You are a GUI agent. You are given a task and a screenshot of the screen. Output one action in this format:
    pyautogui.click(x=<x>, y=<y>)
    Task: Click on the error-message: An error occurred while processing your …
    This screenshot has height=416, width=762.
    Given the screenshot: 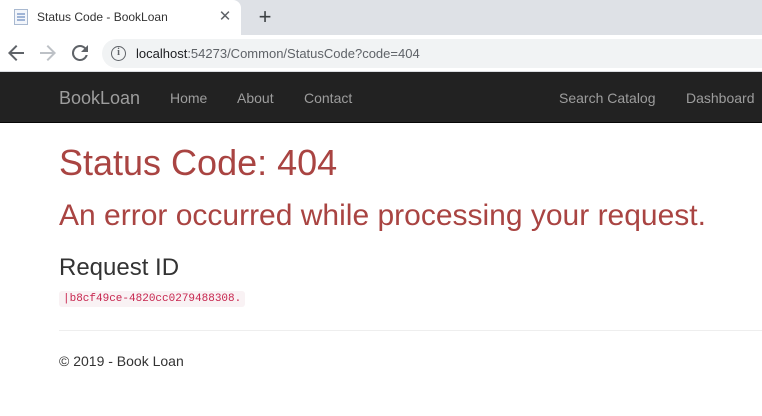 What is the action you would take?
    pyautogui.click(x=382, y=215)
    